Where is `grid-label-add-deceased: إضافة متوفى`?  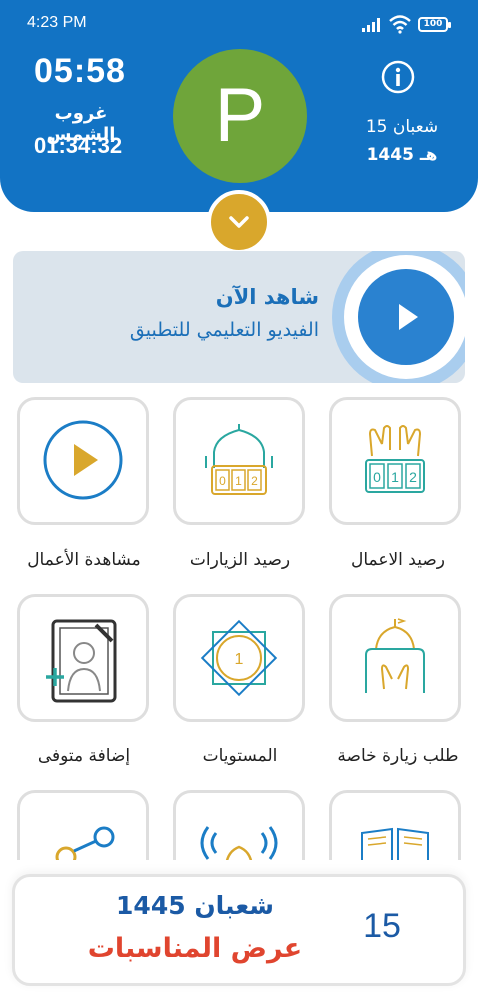
grid-label-add-deceased: إضافة متوفى is located at coordinates (84, 756).